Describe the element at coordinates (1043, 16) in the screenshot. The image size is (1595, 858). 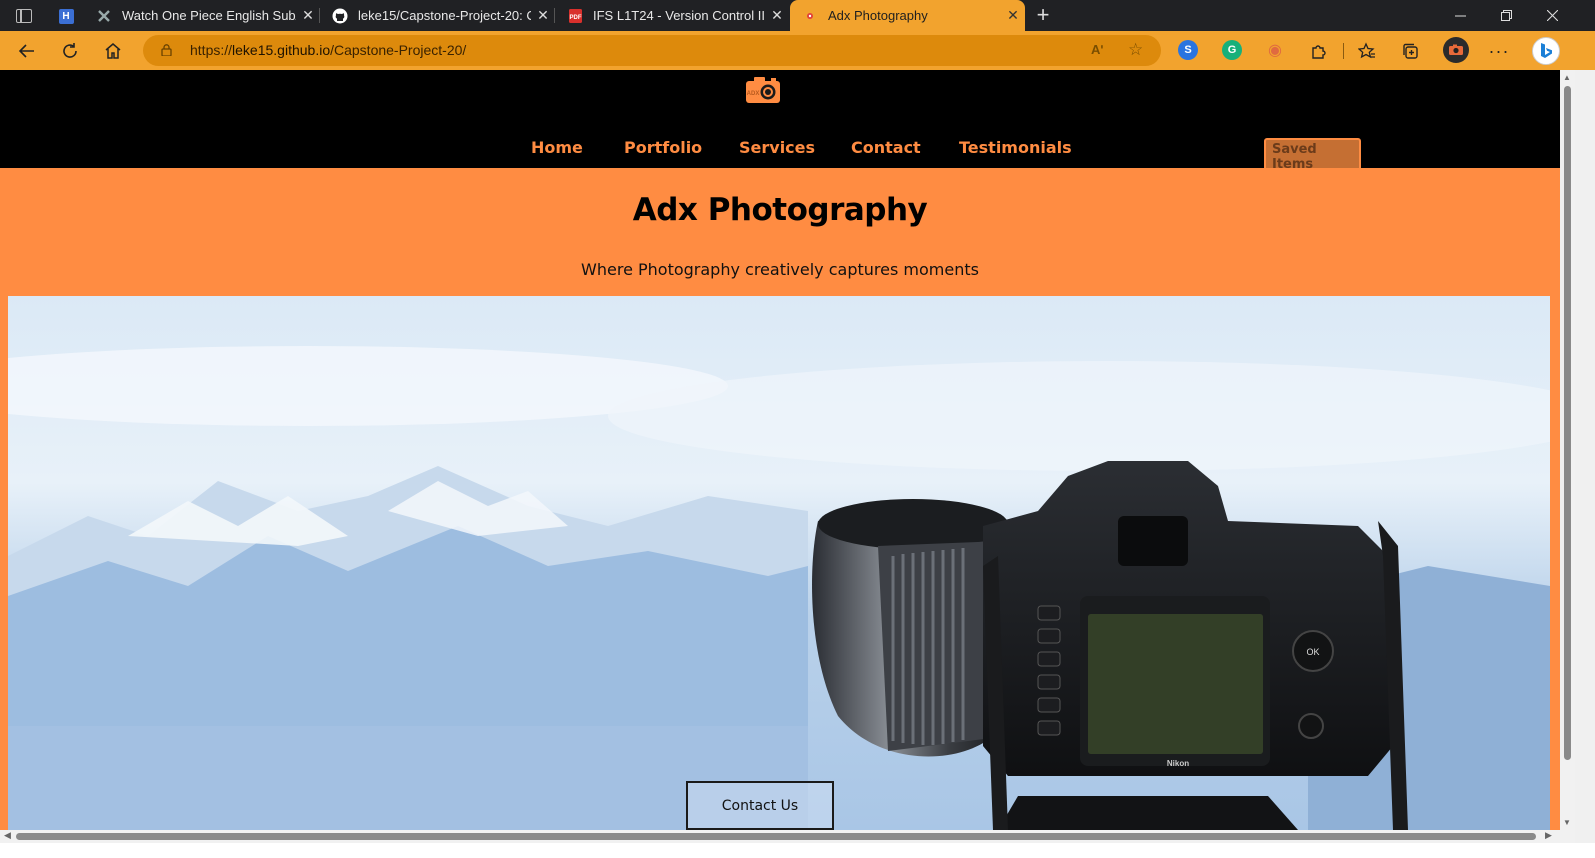
I see `new-tab-button: +` at that location.